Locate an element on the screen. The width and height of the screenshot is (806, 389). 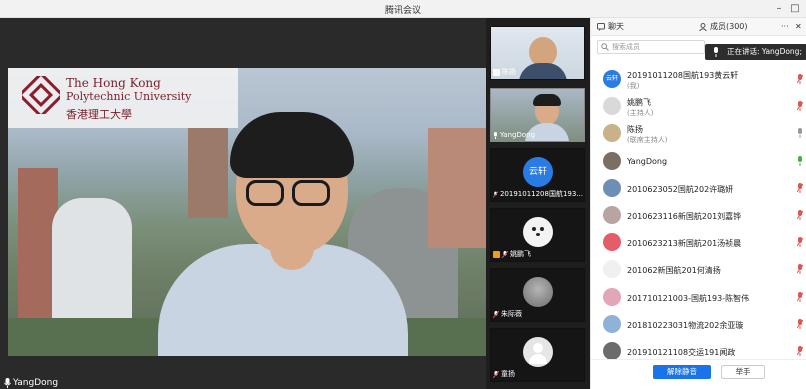
search-icon is located at coordinates (605, 47).